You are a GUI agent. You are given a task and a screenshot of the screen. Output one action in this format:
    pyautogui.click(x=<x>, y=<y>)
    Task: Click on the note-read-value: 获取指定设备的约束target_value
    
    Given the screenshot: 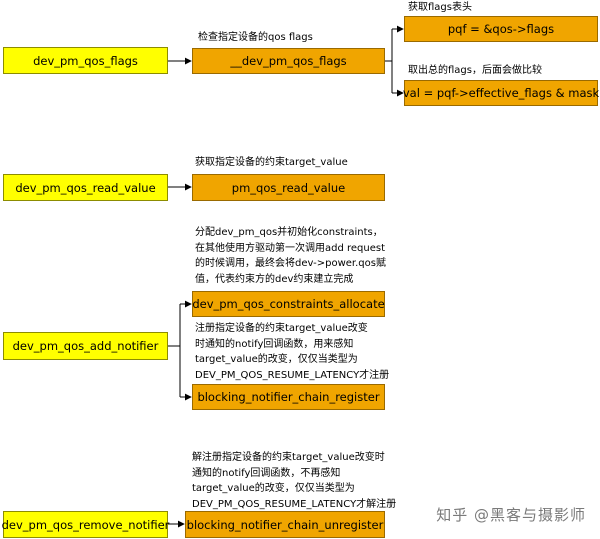 What is the action you would take?
    pyautogui.click(x=271, y=162)
    